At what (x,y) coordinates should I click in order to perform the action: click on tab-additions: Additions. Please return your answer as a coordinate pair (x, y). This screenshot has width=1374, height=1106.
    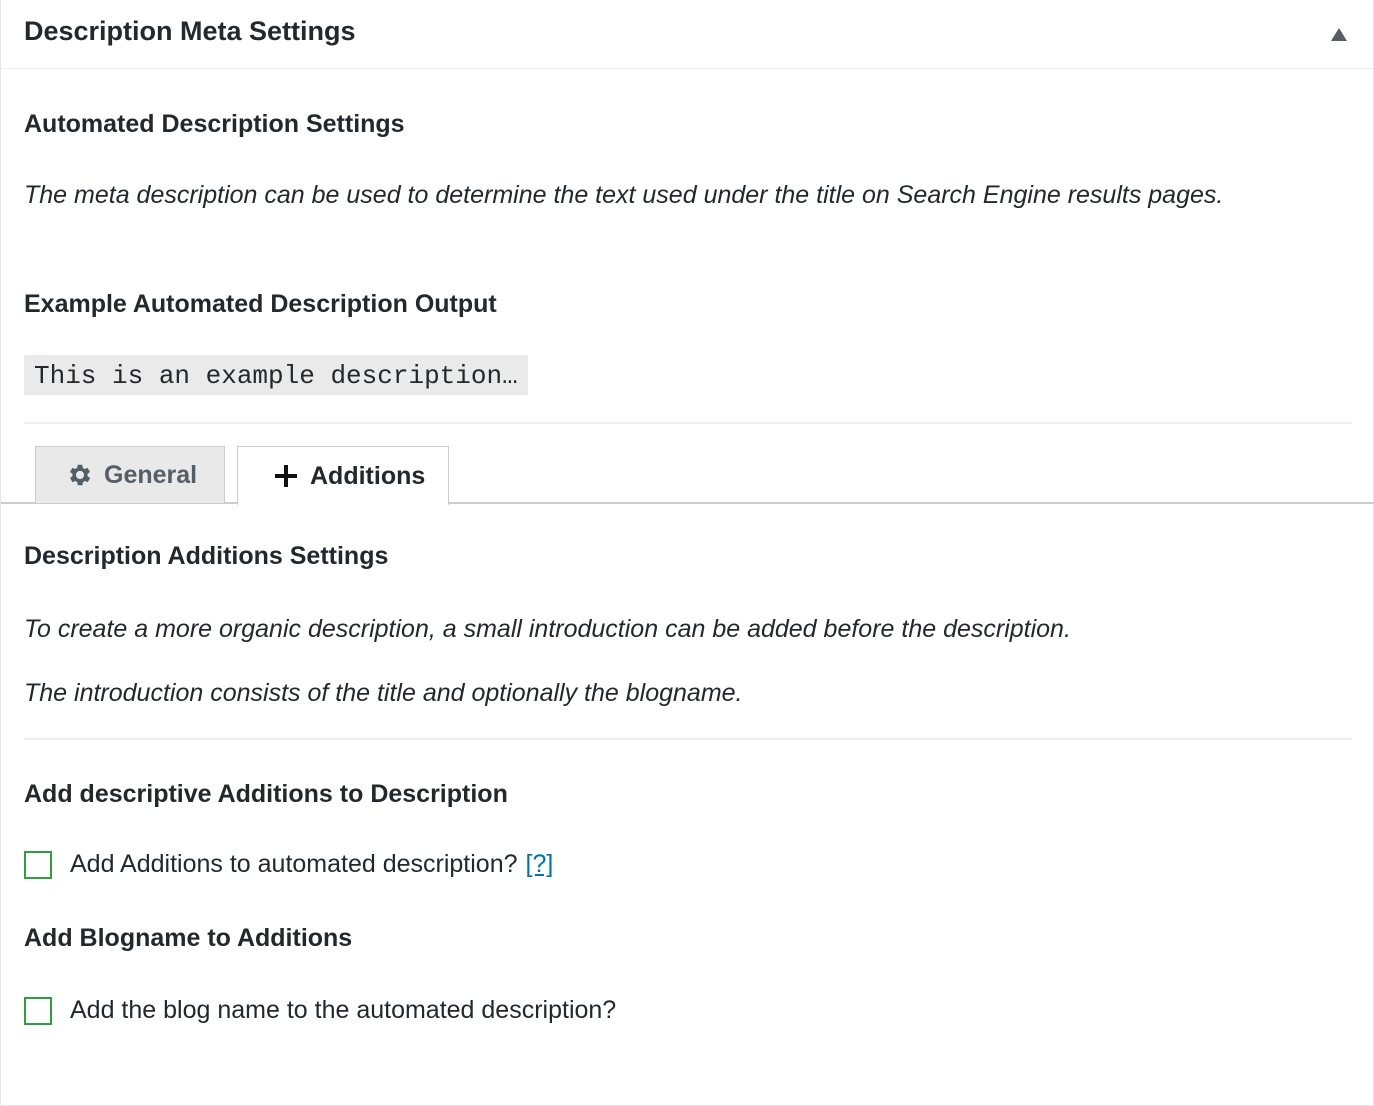
    Looking at the image, I should click on (343, 475).